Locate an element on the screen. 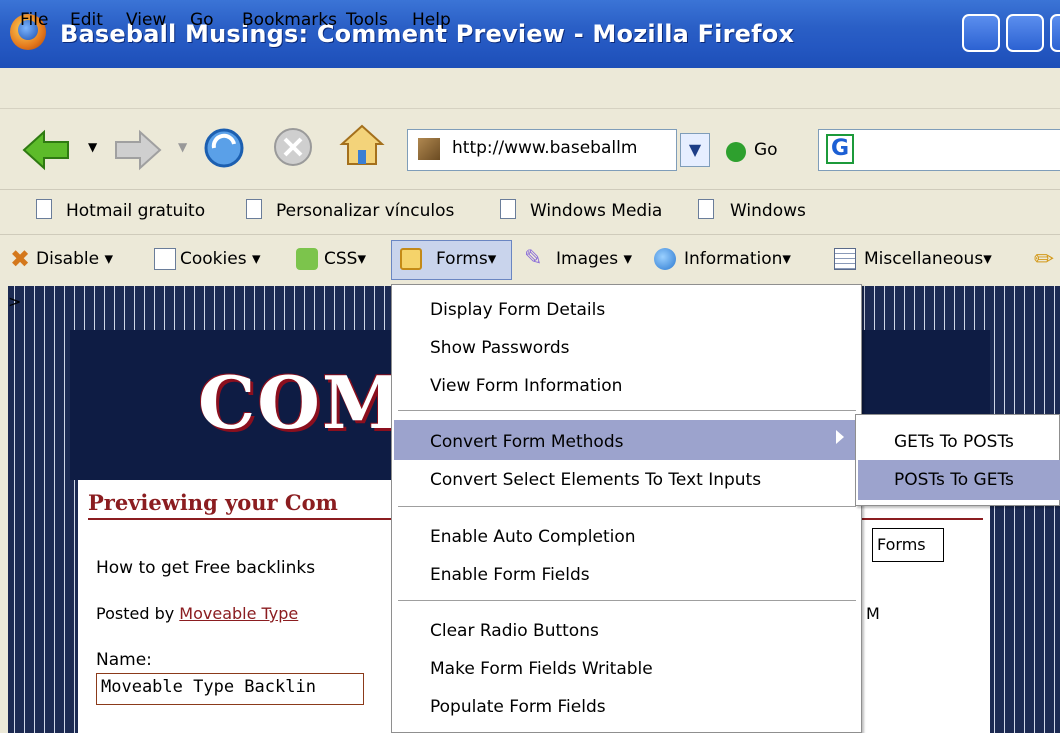 This screenshot has width=1060, height=733. cookies-icon is located at coordinates (165, 259).